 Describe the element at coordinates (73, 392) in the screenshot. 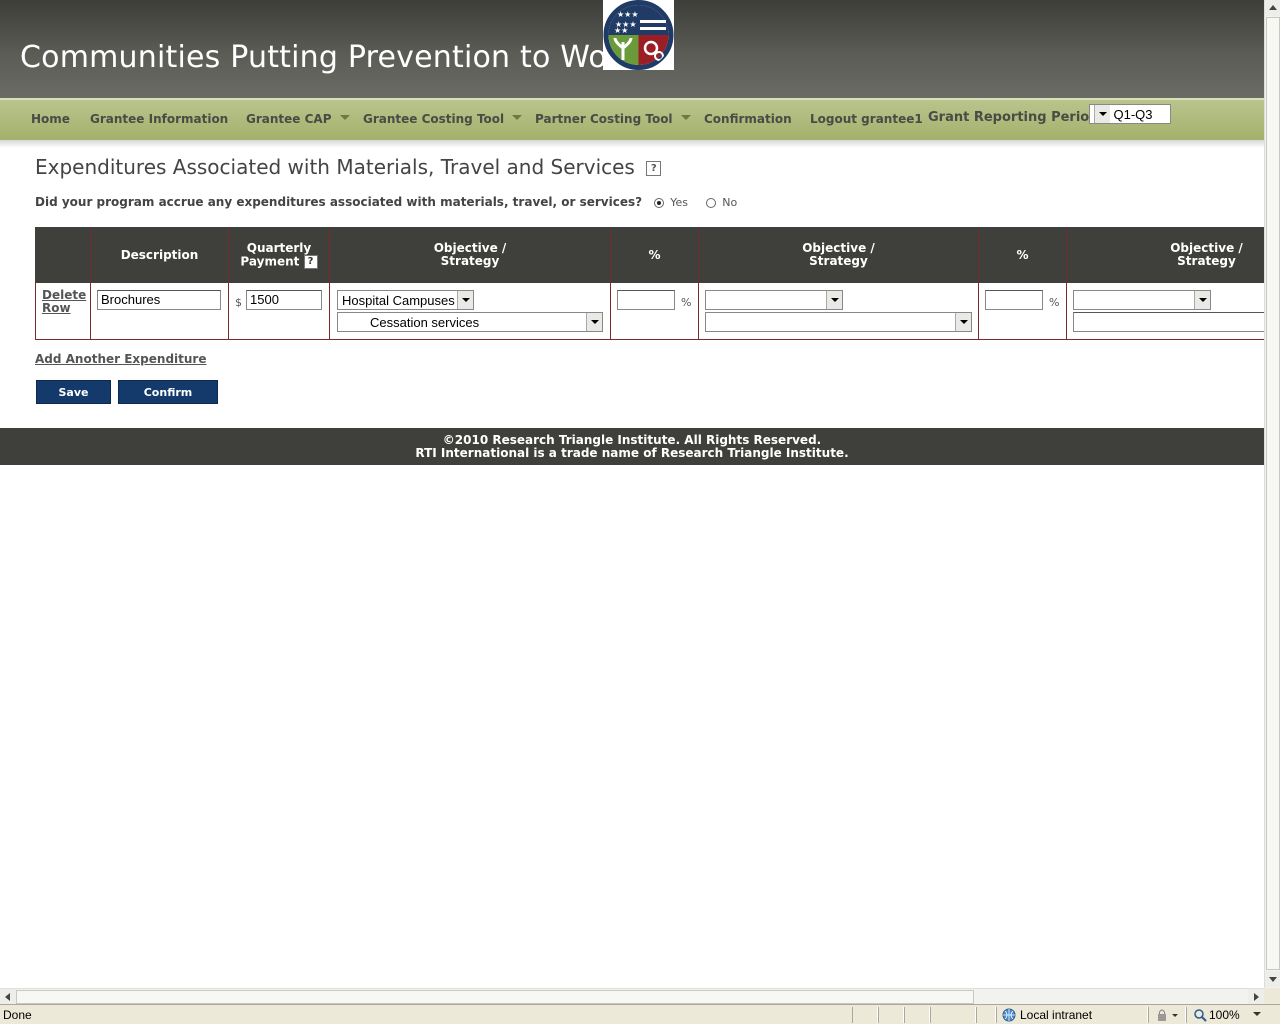

I see `save-button: Save` at that location.